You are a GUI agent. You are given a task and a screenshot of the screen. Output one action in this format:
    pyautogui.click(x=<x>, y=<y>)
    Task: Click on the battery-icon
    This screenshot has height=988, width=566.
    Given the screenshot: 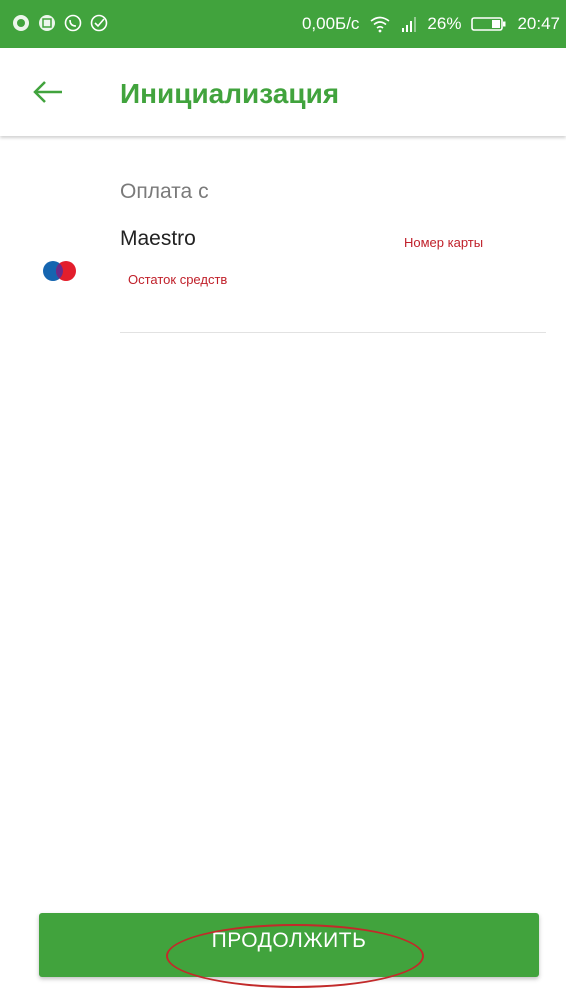 What is the action you would take?
    pyautogui.click(x=488, y=24)
    